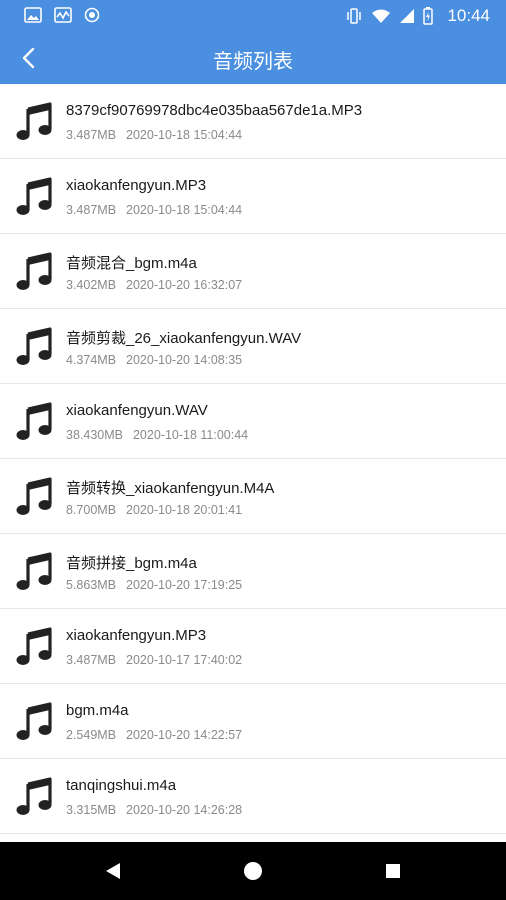 This screenshot has height=900, width=506. I want to click on app-bar: 音频列表, so click(253, 58).